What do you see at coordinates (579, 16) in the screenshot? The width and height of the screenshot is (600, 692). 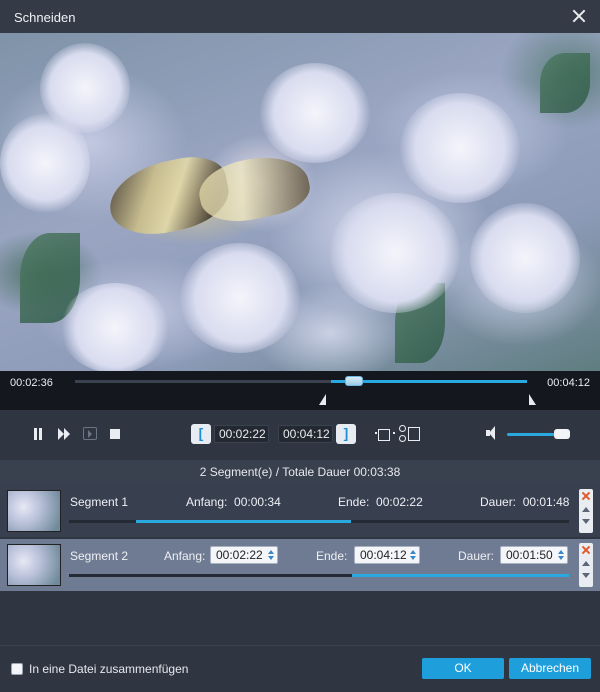 I see `close-icon` at bounding box center [579, 16].